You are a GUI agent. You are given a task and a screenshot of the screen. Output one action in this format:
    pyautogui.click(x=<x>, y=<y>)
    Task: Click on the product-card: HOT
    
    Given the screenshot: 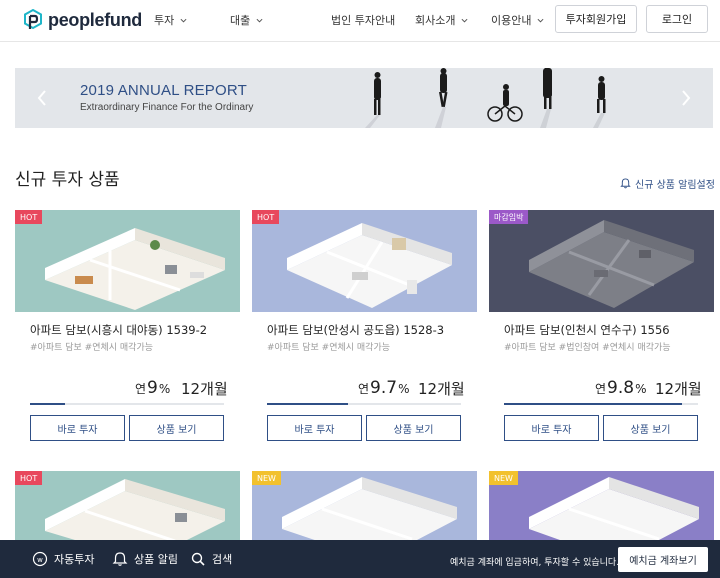 What is the action you would take?
    pyautogui.click(x=127, y=506)
    